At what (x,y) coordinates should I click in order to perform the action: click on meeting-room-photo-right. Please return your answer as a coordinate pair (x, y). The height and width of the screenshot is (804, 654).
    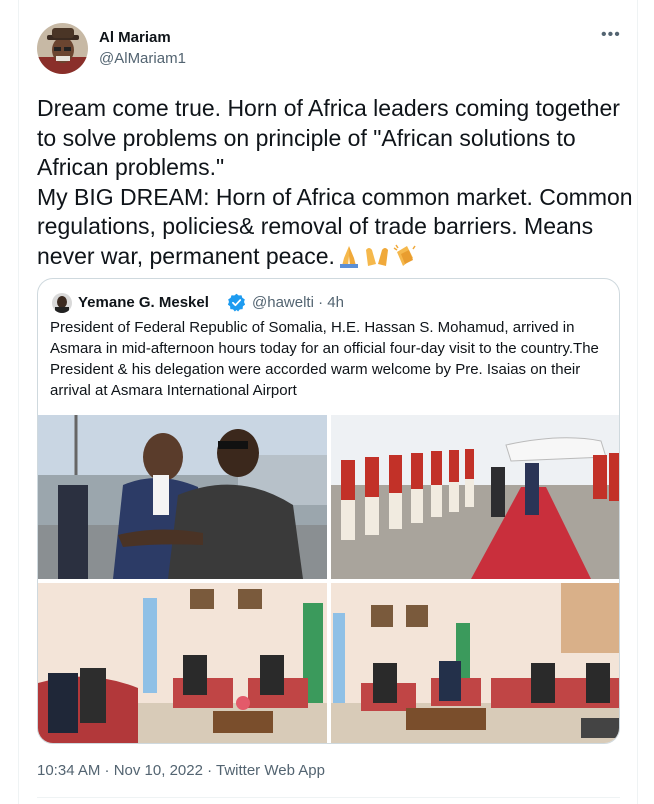
    Looking at the image, I should click on (475, 663).